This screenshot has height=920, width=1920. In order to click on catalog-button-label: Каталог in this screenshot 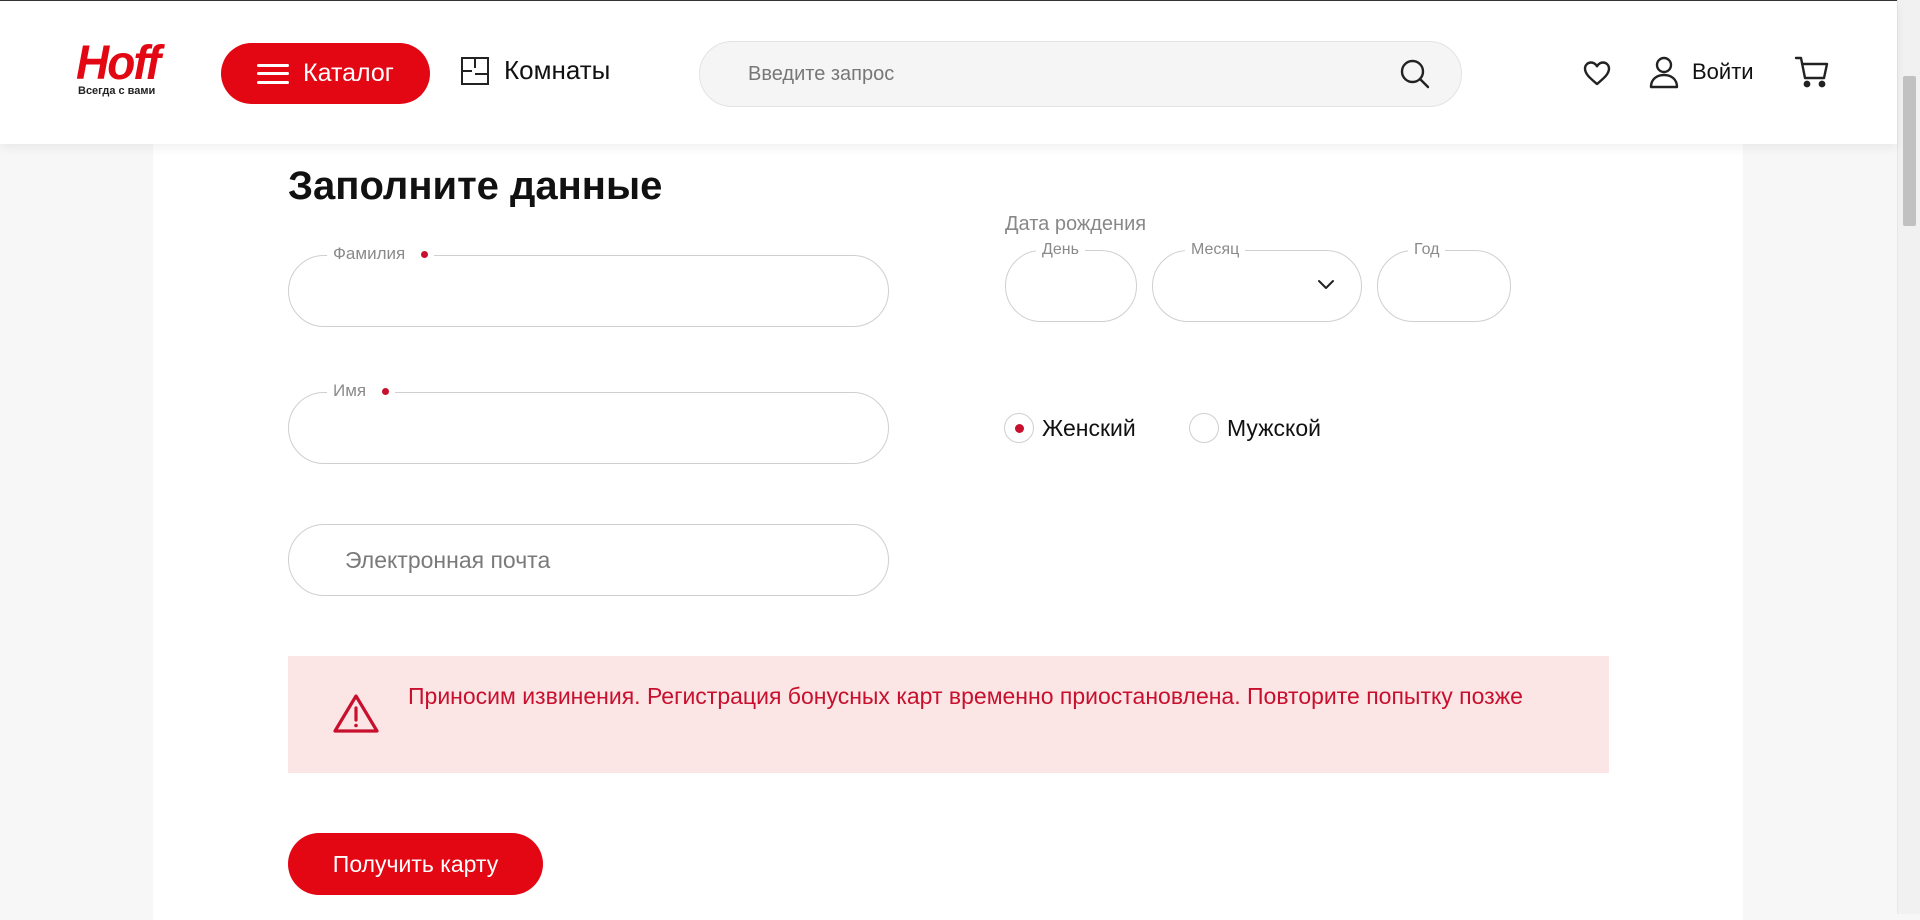, I will do `click(348, 73)`.